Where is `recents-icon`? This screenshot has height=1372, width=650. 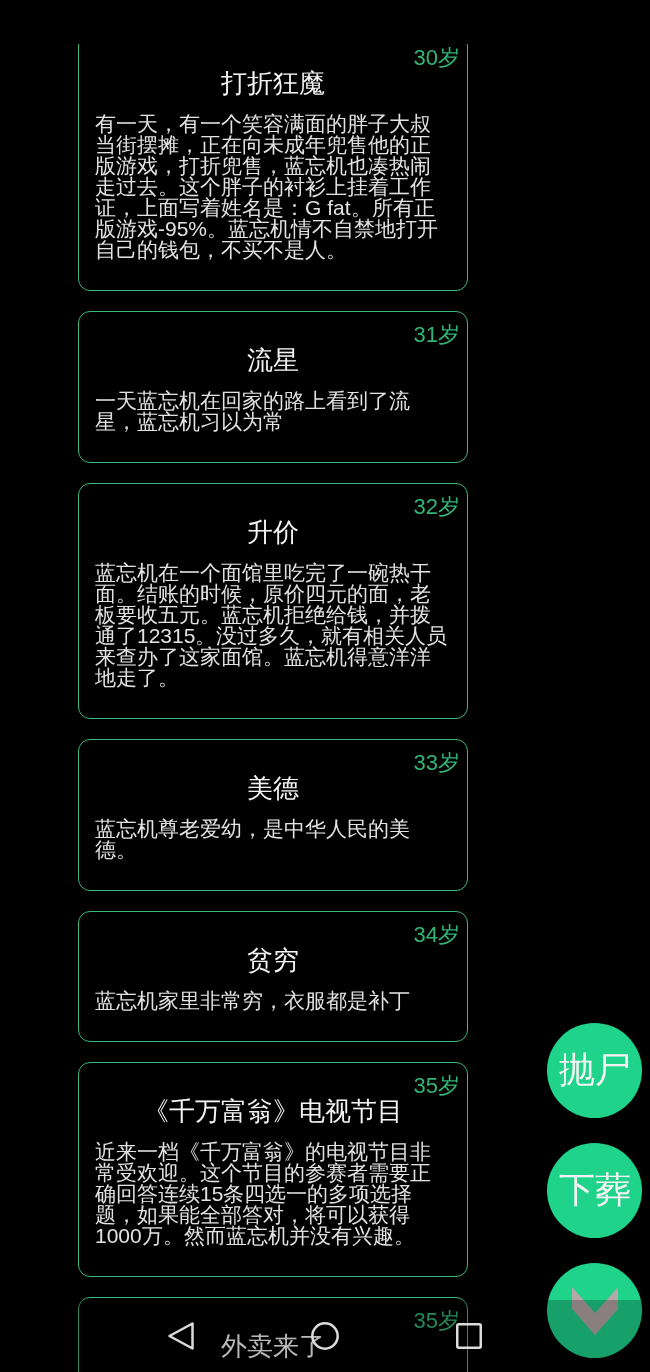
recents-icon is located at coordinates (469, 1336).